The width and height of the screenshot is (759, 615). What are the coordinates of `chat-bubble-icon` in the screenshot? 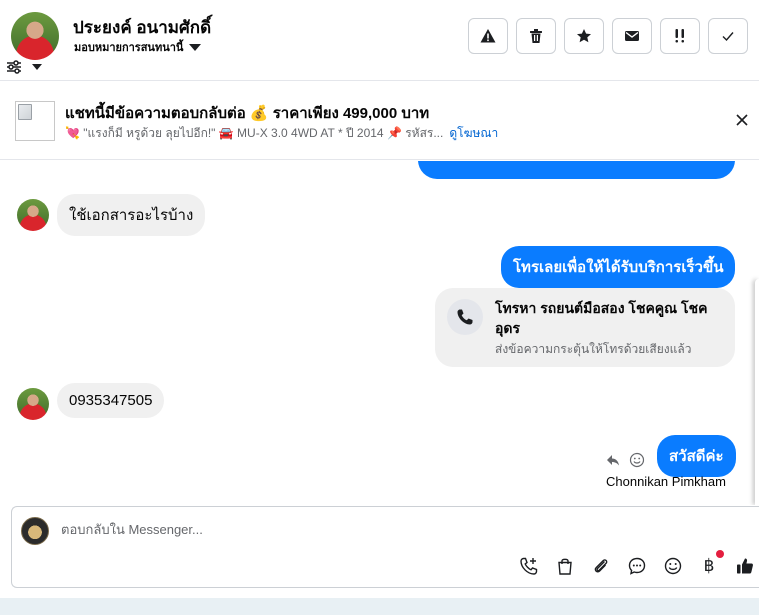 It's located at (637, 566).